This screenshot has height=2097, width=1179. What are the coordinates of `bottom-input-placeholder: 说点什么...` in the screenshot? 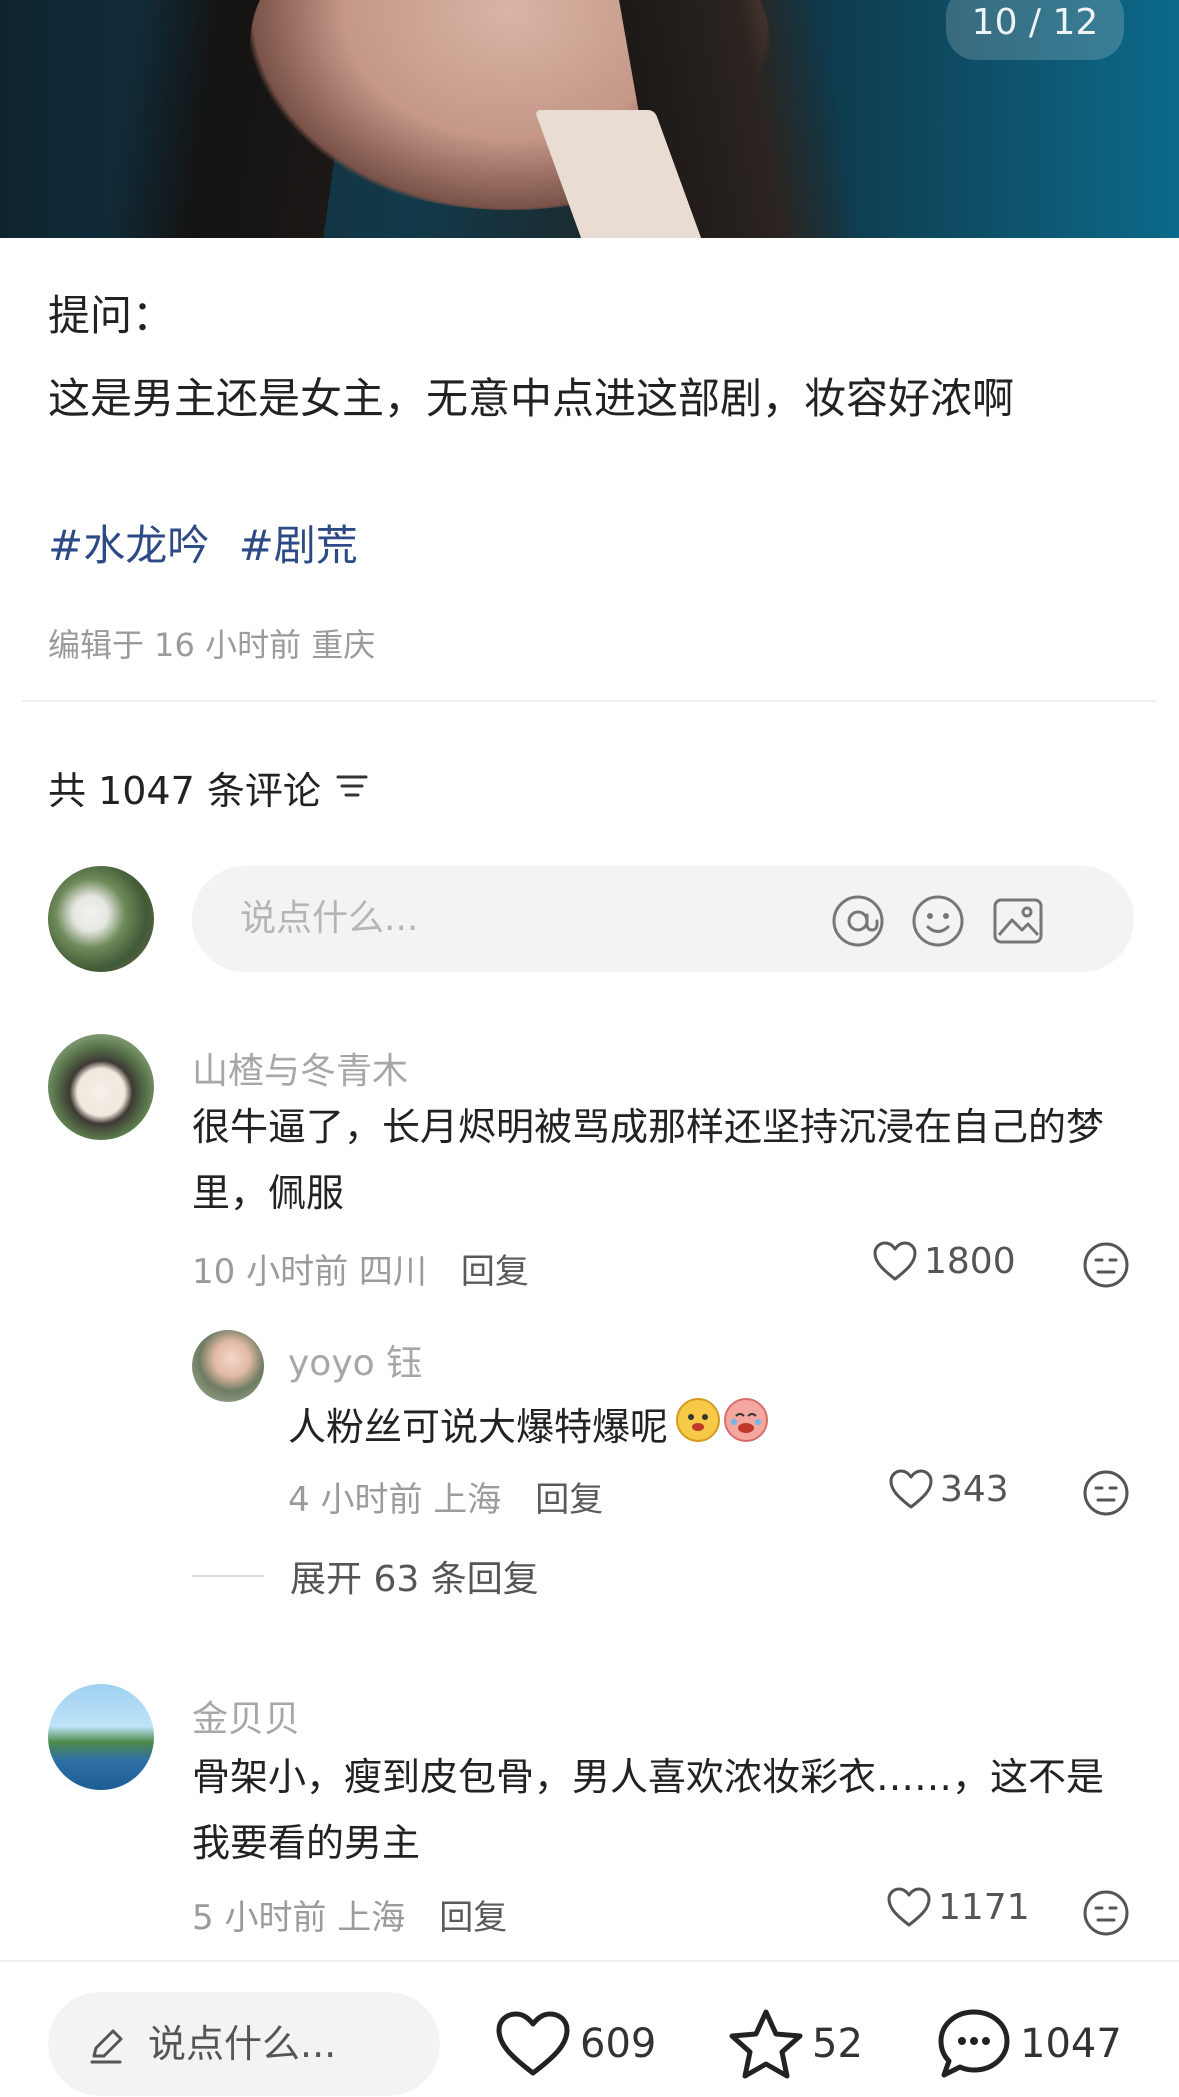 It's located at (242, 2044).